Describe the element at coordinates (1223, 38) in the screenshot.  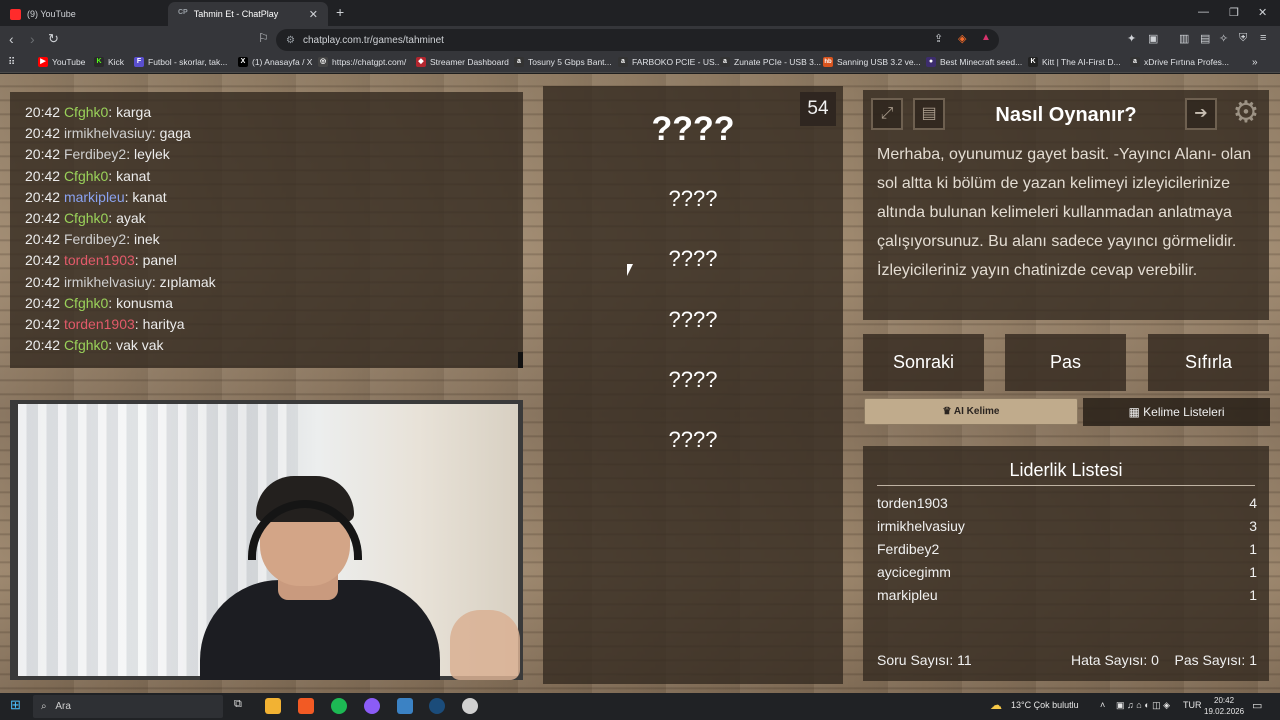
I see `leo-icon: ✧` at that location.